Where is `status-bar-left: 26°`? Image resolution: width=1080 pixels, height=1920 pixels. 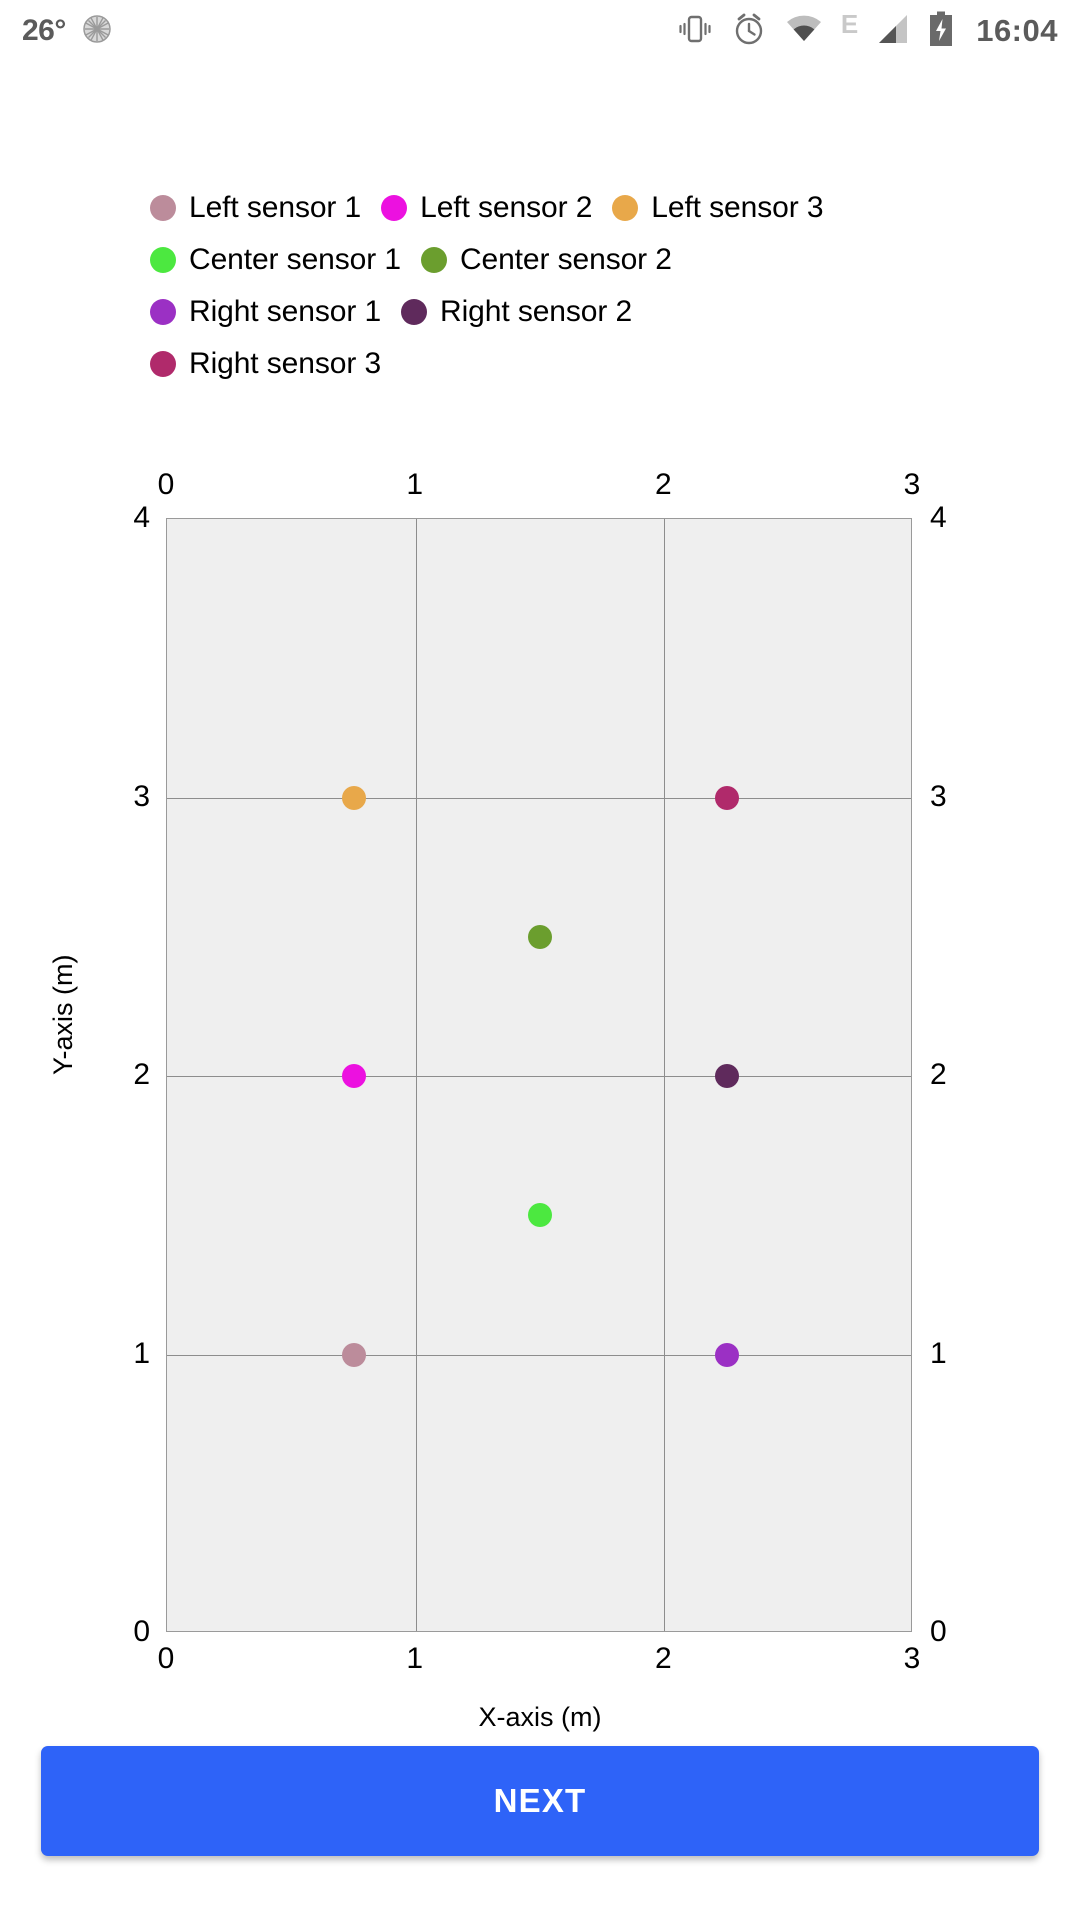
status-bar-left: 26° is located at coordinates (57, 31).